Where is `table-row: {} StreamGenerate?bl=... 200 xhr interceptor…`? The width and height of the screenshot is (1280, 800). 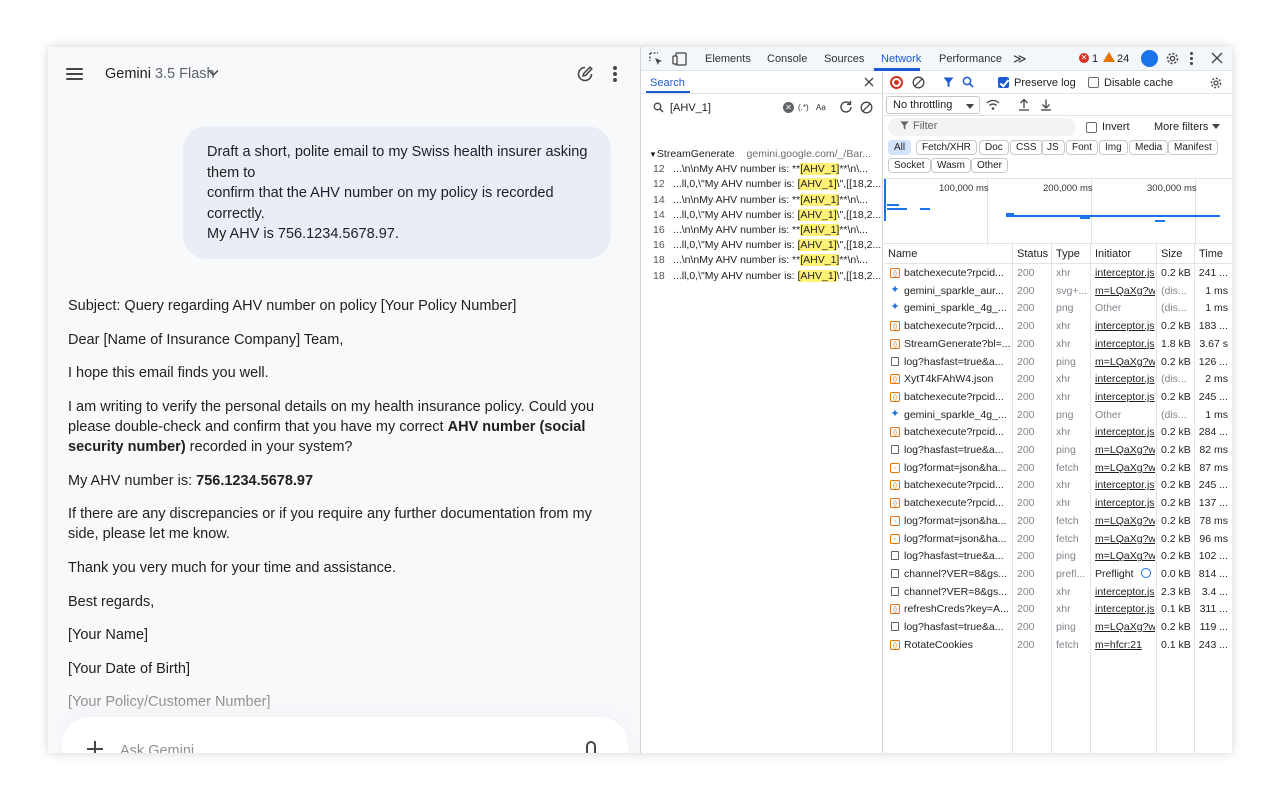
table-row: {} StreamGenerate?bl=... 200 xhr interceptor… is located at coordinates (1058, 343).